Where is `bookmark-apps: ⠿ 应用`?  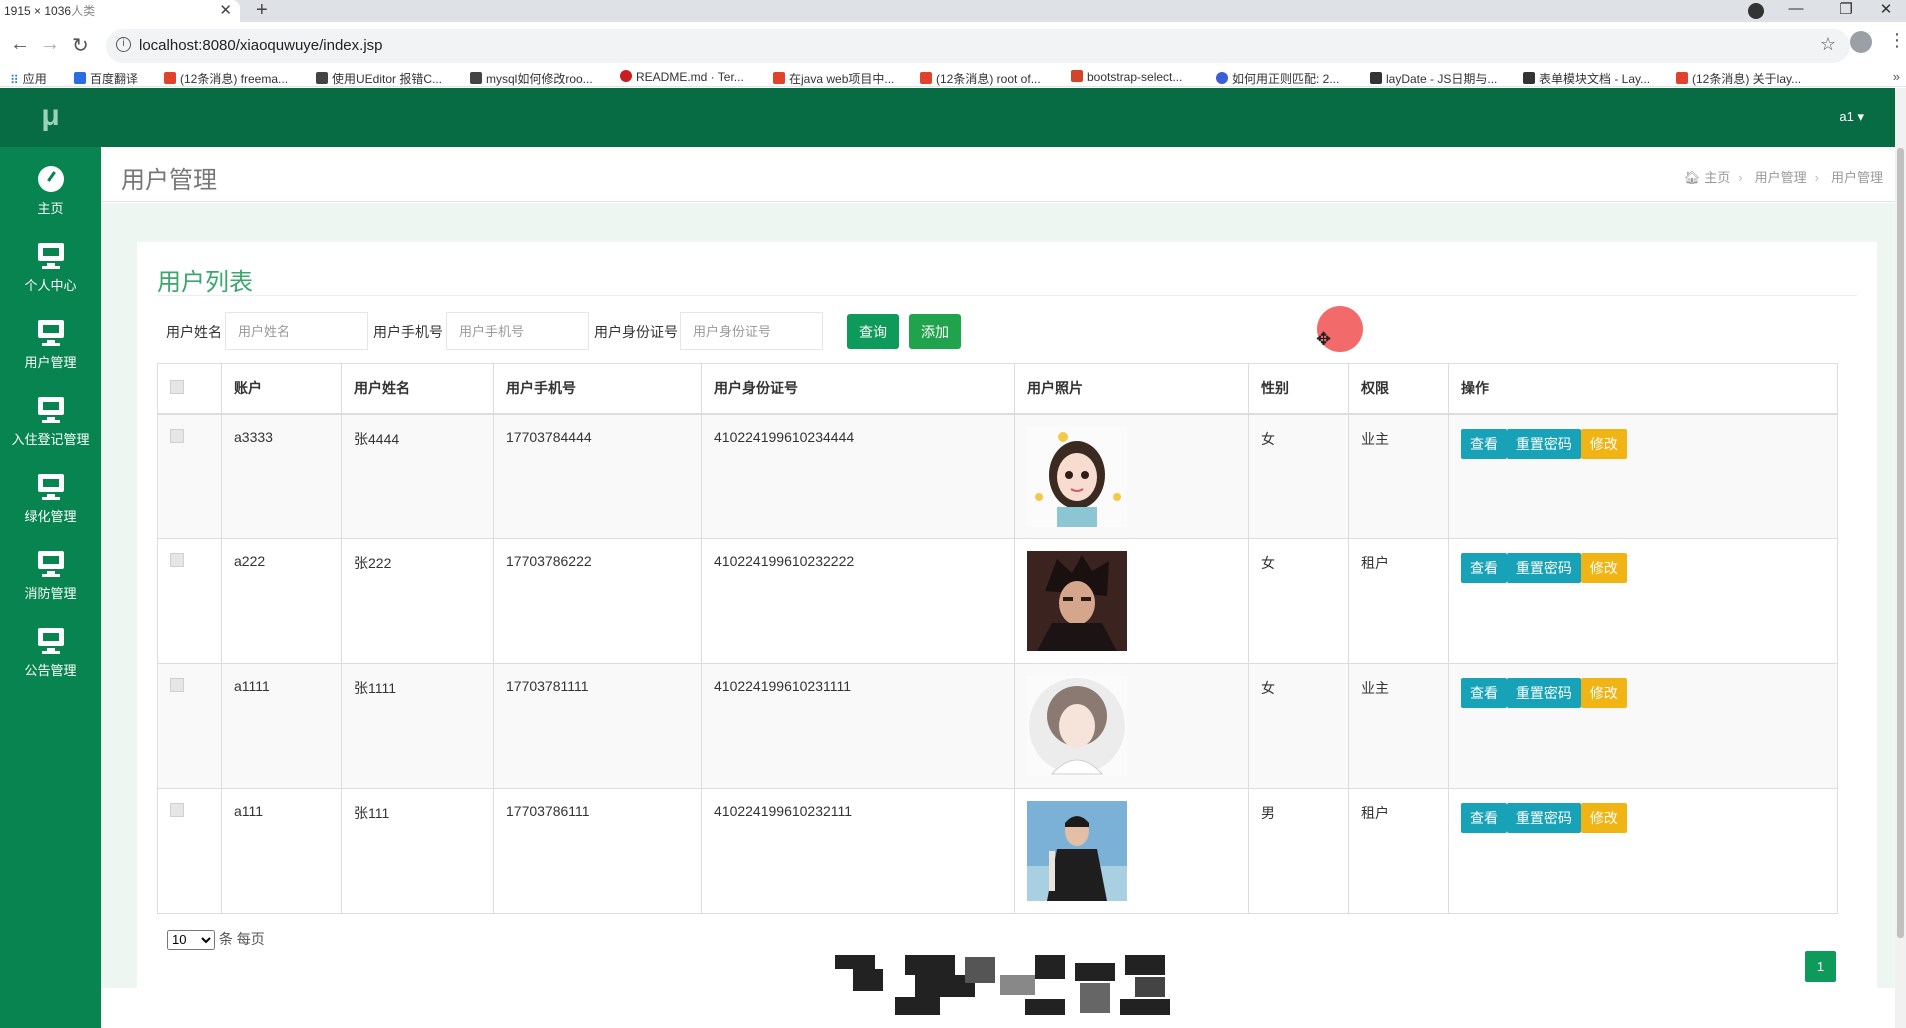
bookmark-apps: ⠿ 应用 is located at coordinates (28, 78).